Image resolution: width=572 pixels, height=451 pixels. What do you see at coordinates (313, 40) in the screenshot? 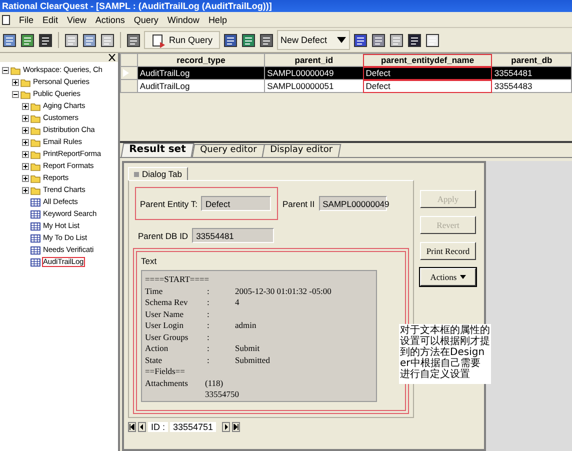
I see `new-defect-button: New Defect` at bounding box center [313, 40].